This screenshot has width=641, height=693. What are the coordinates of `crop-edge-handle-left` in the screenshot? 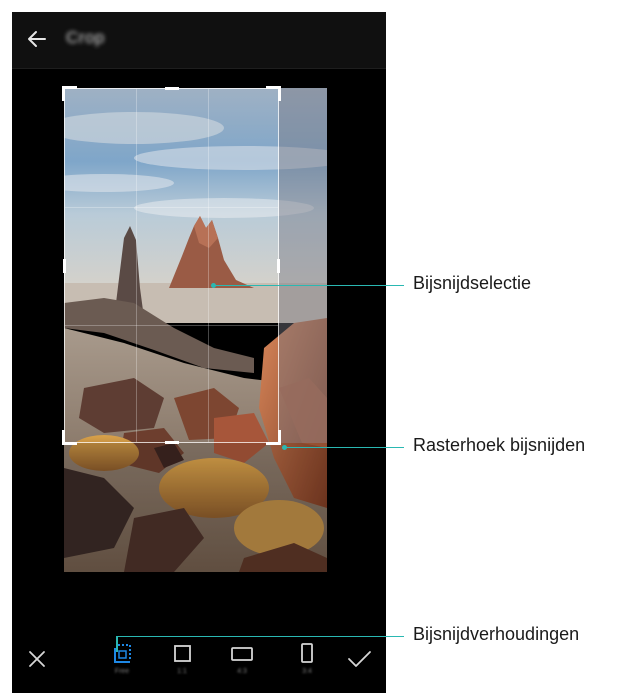 It's located at (64, 266).